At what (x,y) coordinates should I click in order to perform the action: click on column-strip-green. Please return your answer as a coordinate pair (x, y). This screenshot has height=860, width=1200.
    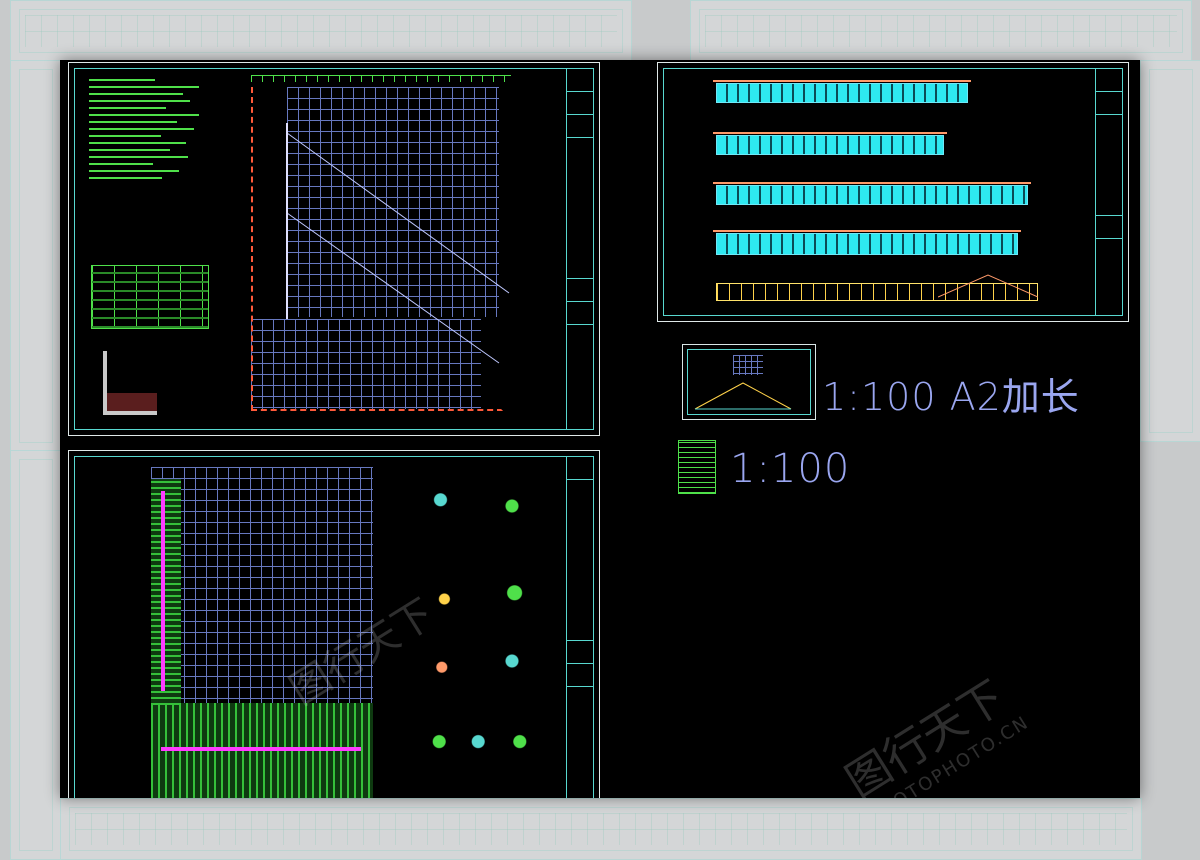
    Looking at the image, I should click on (166, 592).